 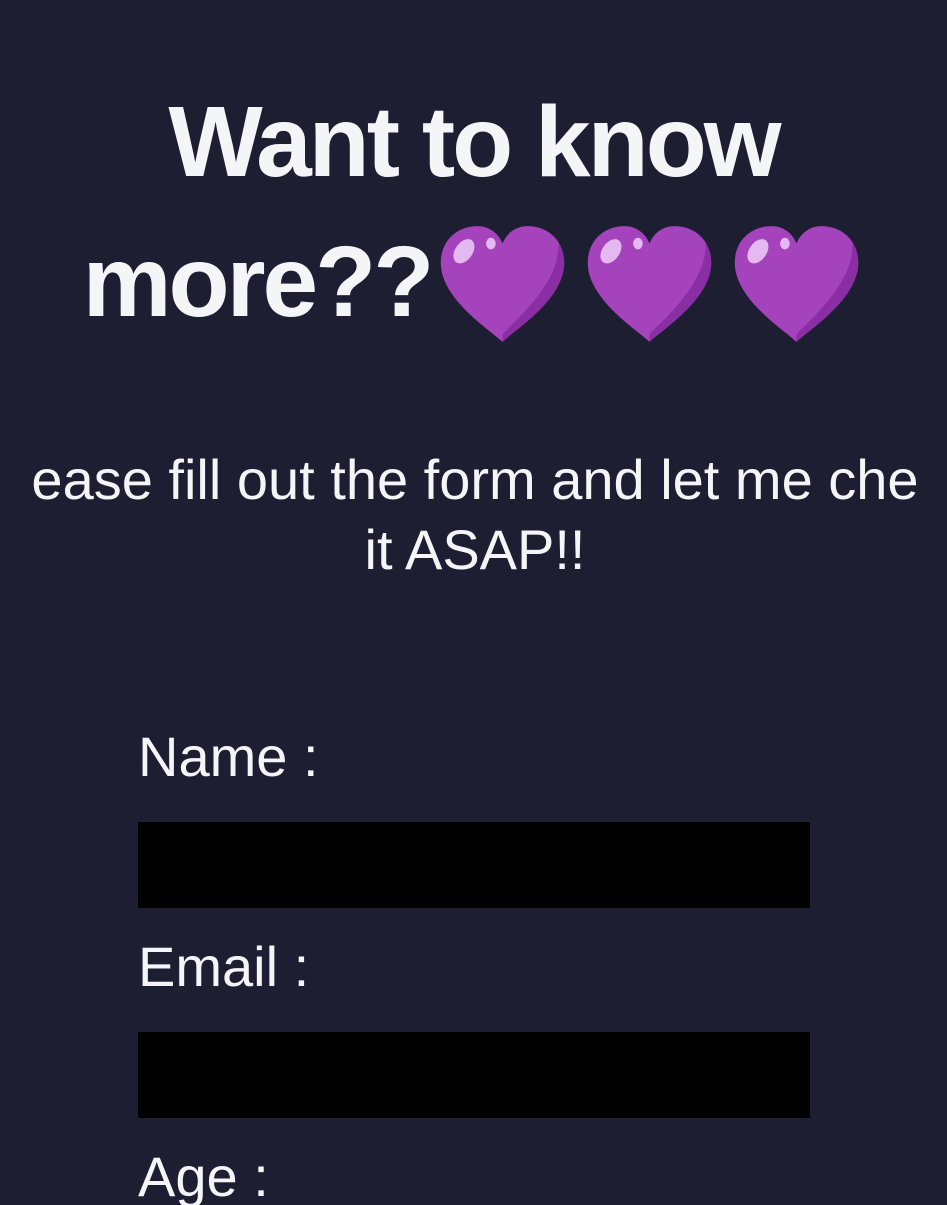 What do you see at coordinates (228, 756) in the screenshot?
I see `name-label: Name :` at bounding box center [228, 756].